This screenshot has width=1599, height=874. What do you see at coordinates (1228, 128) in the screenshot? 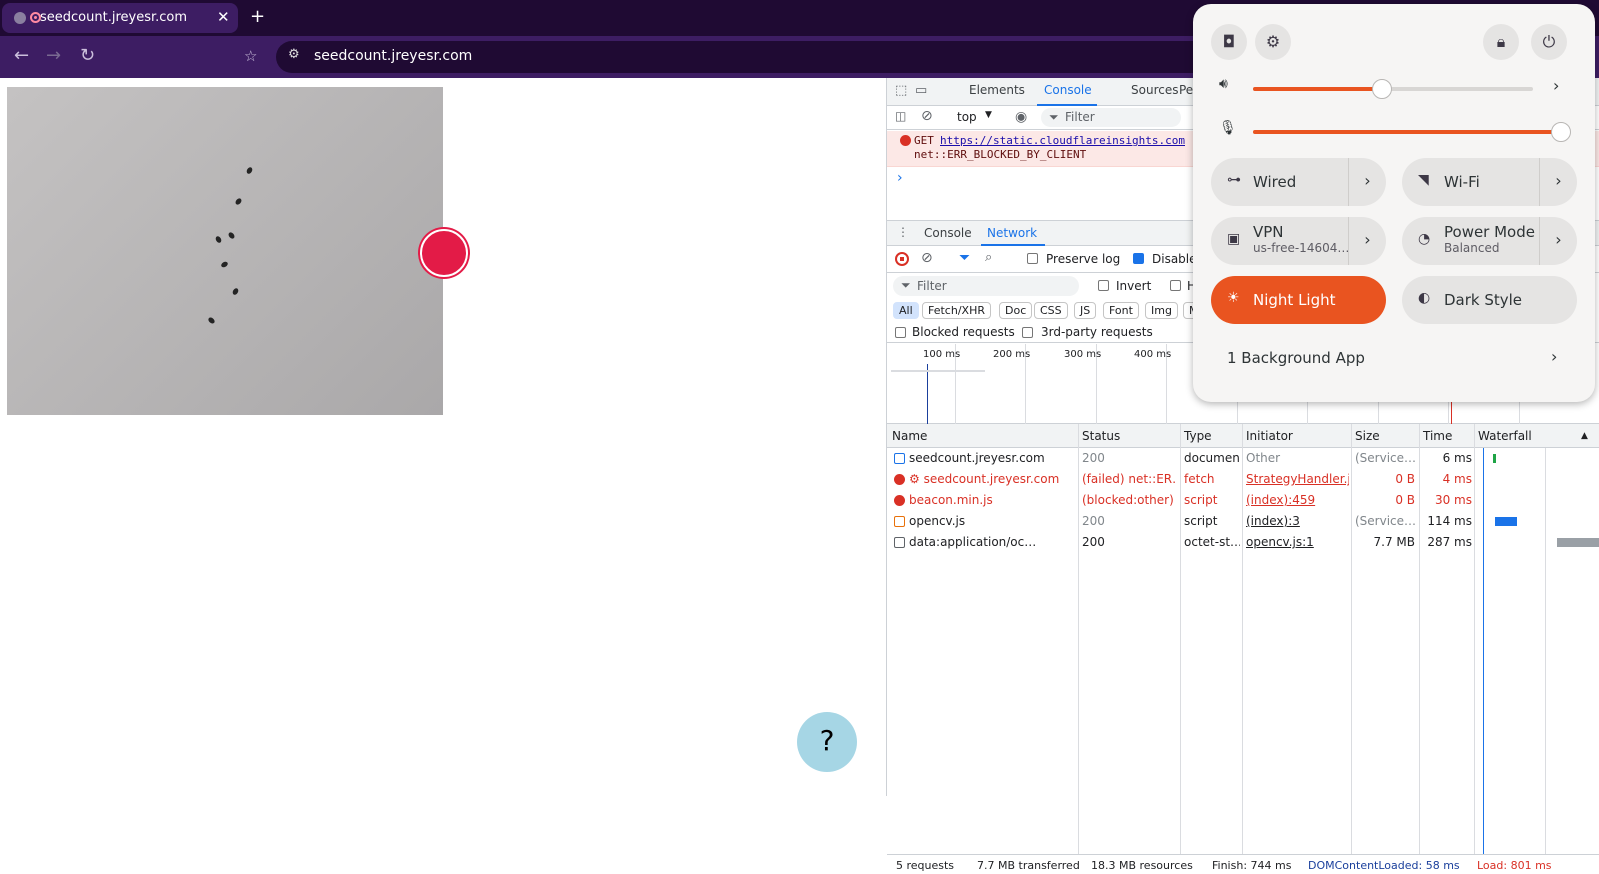
I see `microphone-icon: 🎙︎` at bounding box center [1228, 128].